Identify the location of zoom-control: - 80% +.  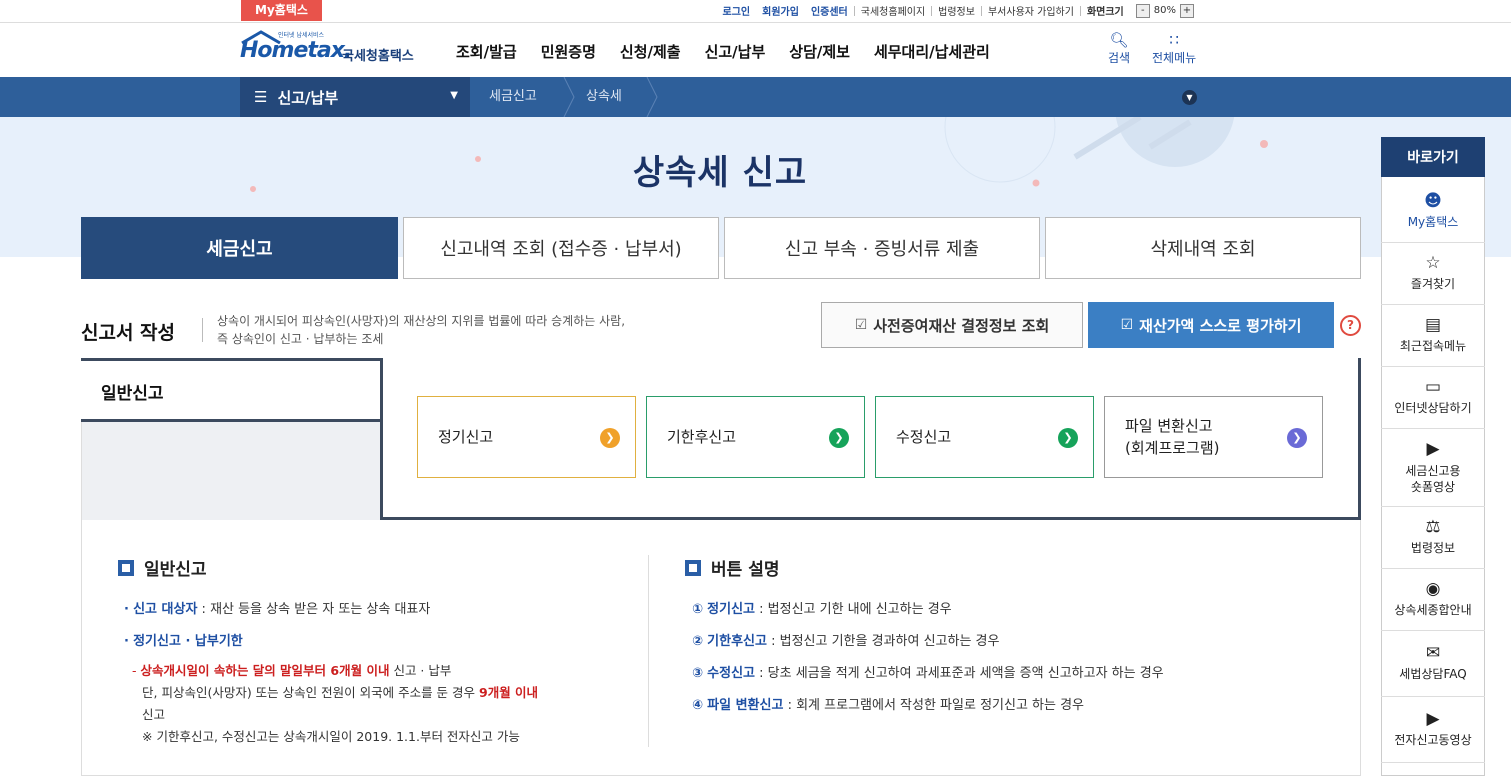
(1164, 10).